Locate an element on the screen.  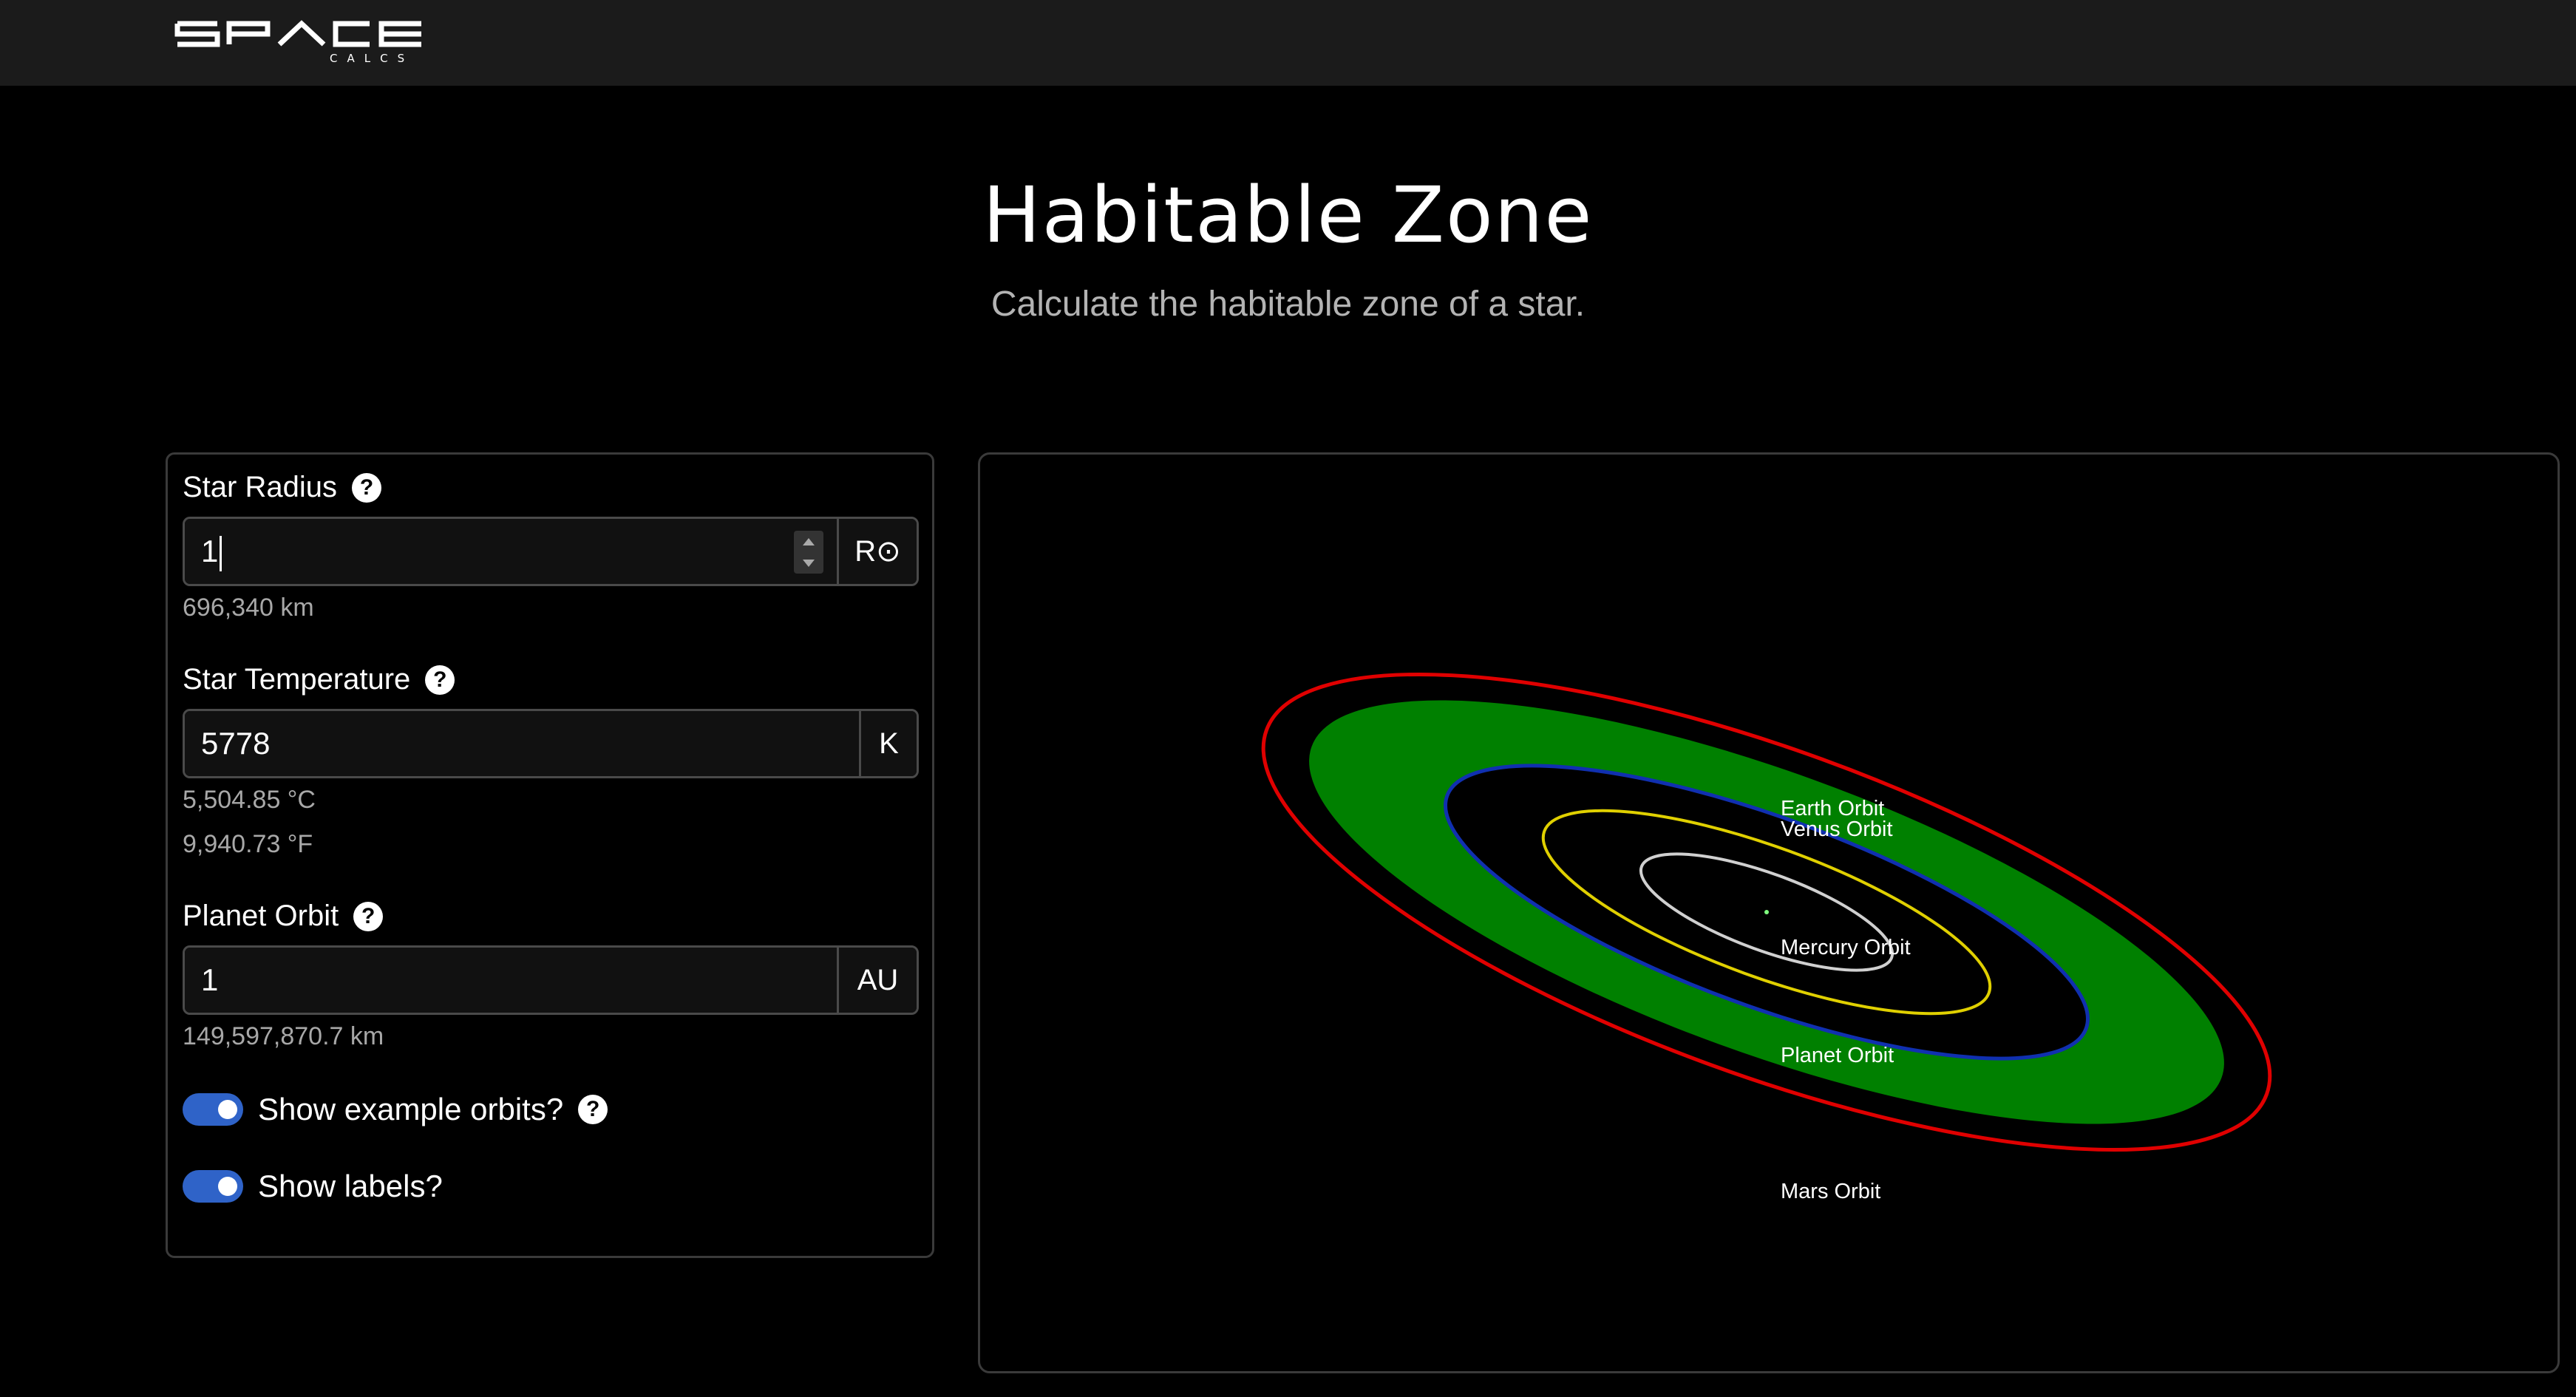
show-example-orbits-row: Show example orbits? ? is located at coordinates (395, 1109).